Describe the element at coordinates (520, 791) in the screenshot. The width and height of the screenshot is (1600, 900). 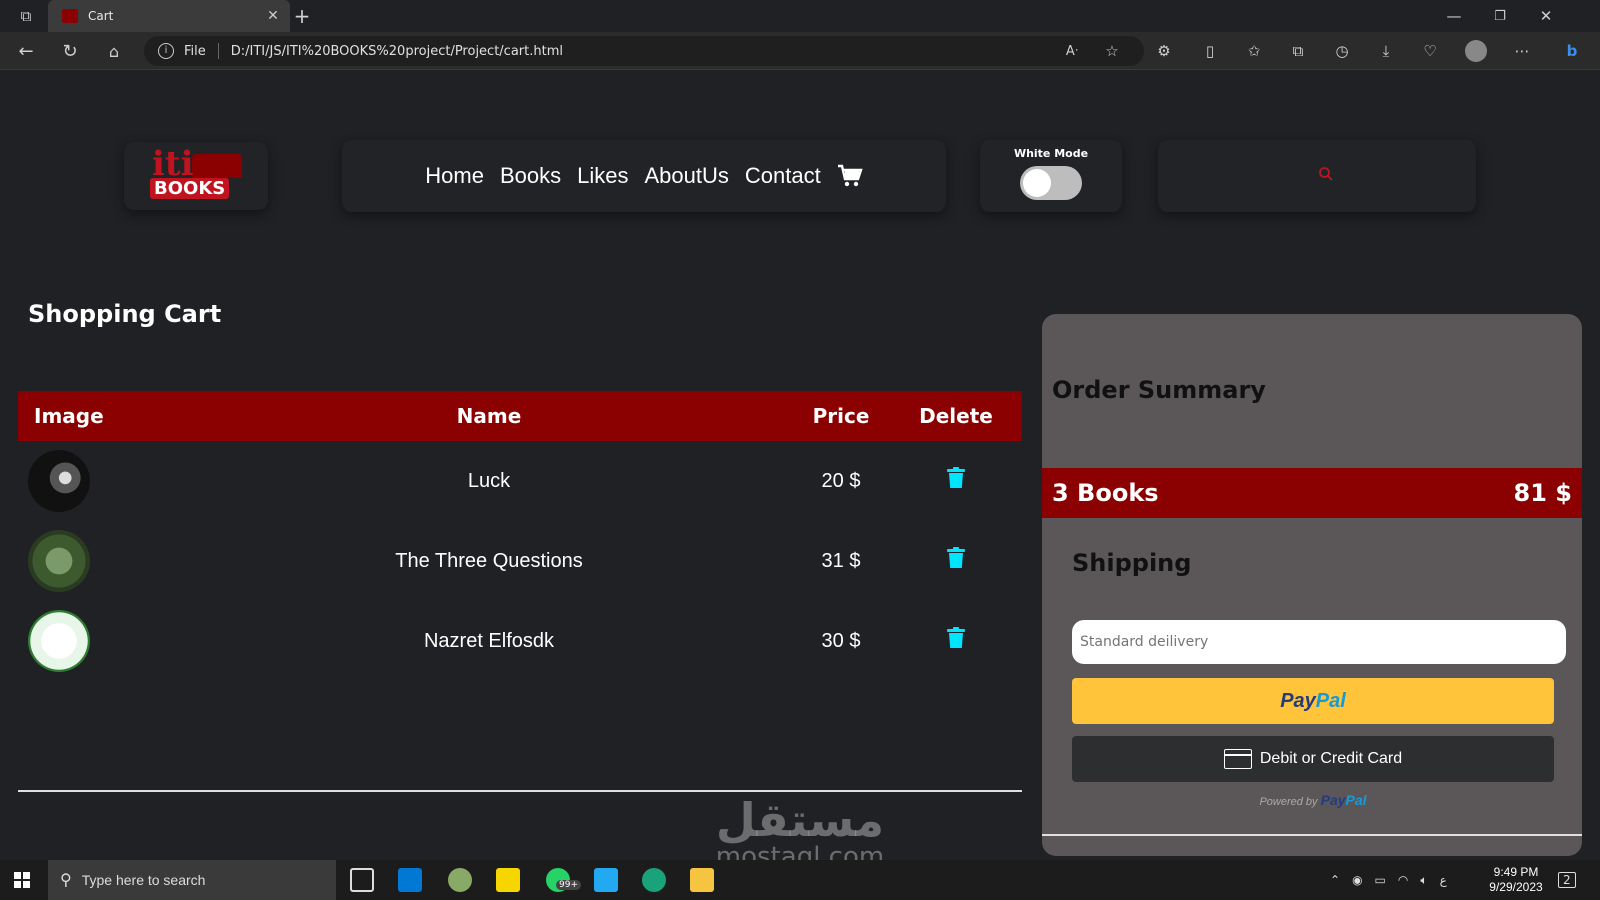
I see `cart-divider` at that location.